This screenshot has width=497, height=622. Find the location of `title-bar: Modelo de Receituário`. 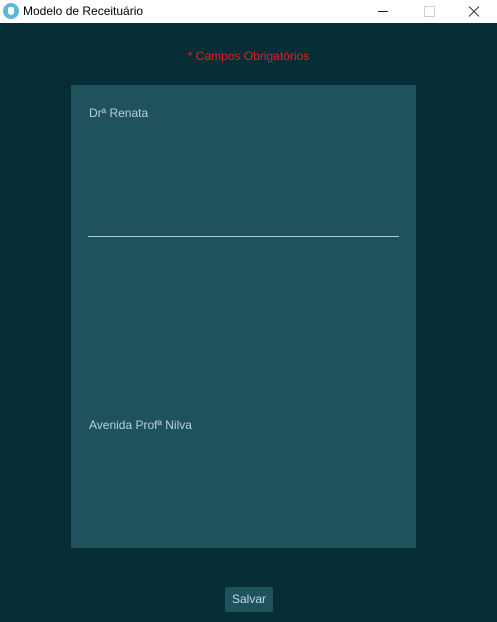

title-bar: Modelo de Receituário is located at coordinates (248, 11).